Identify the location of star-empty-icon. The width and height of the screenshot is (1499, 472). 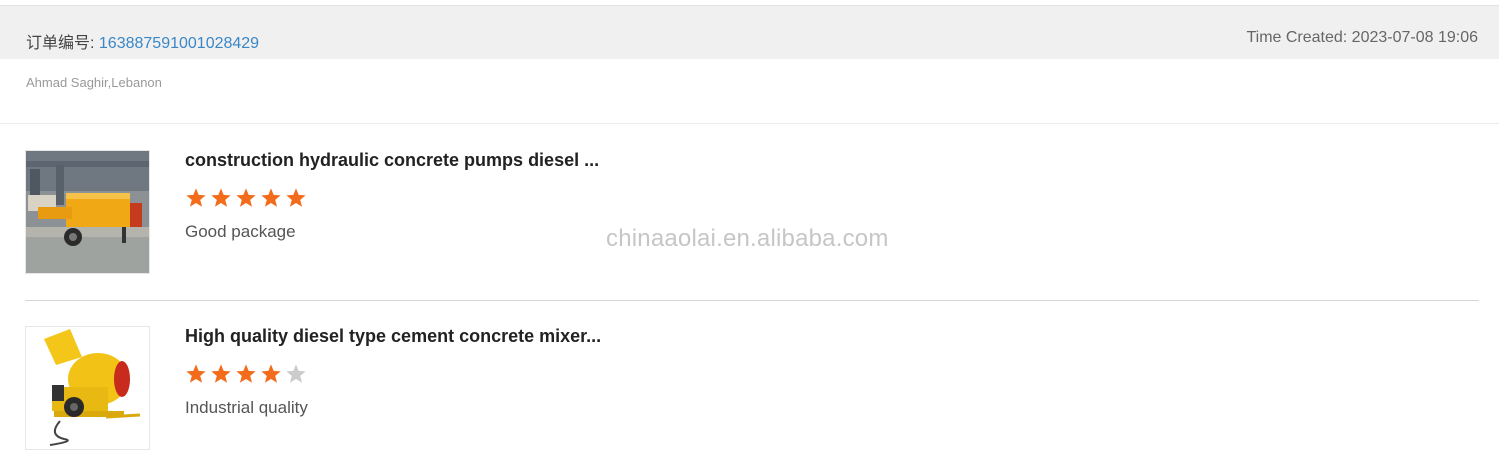
(296, 373).